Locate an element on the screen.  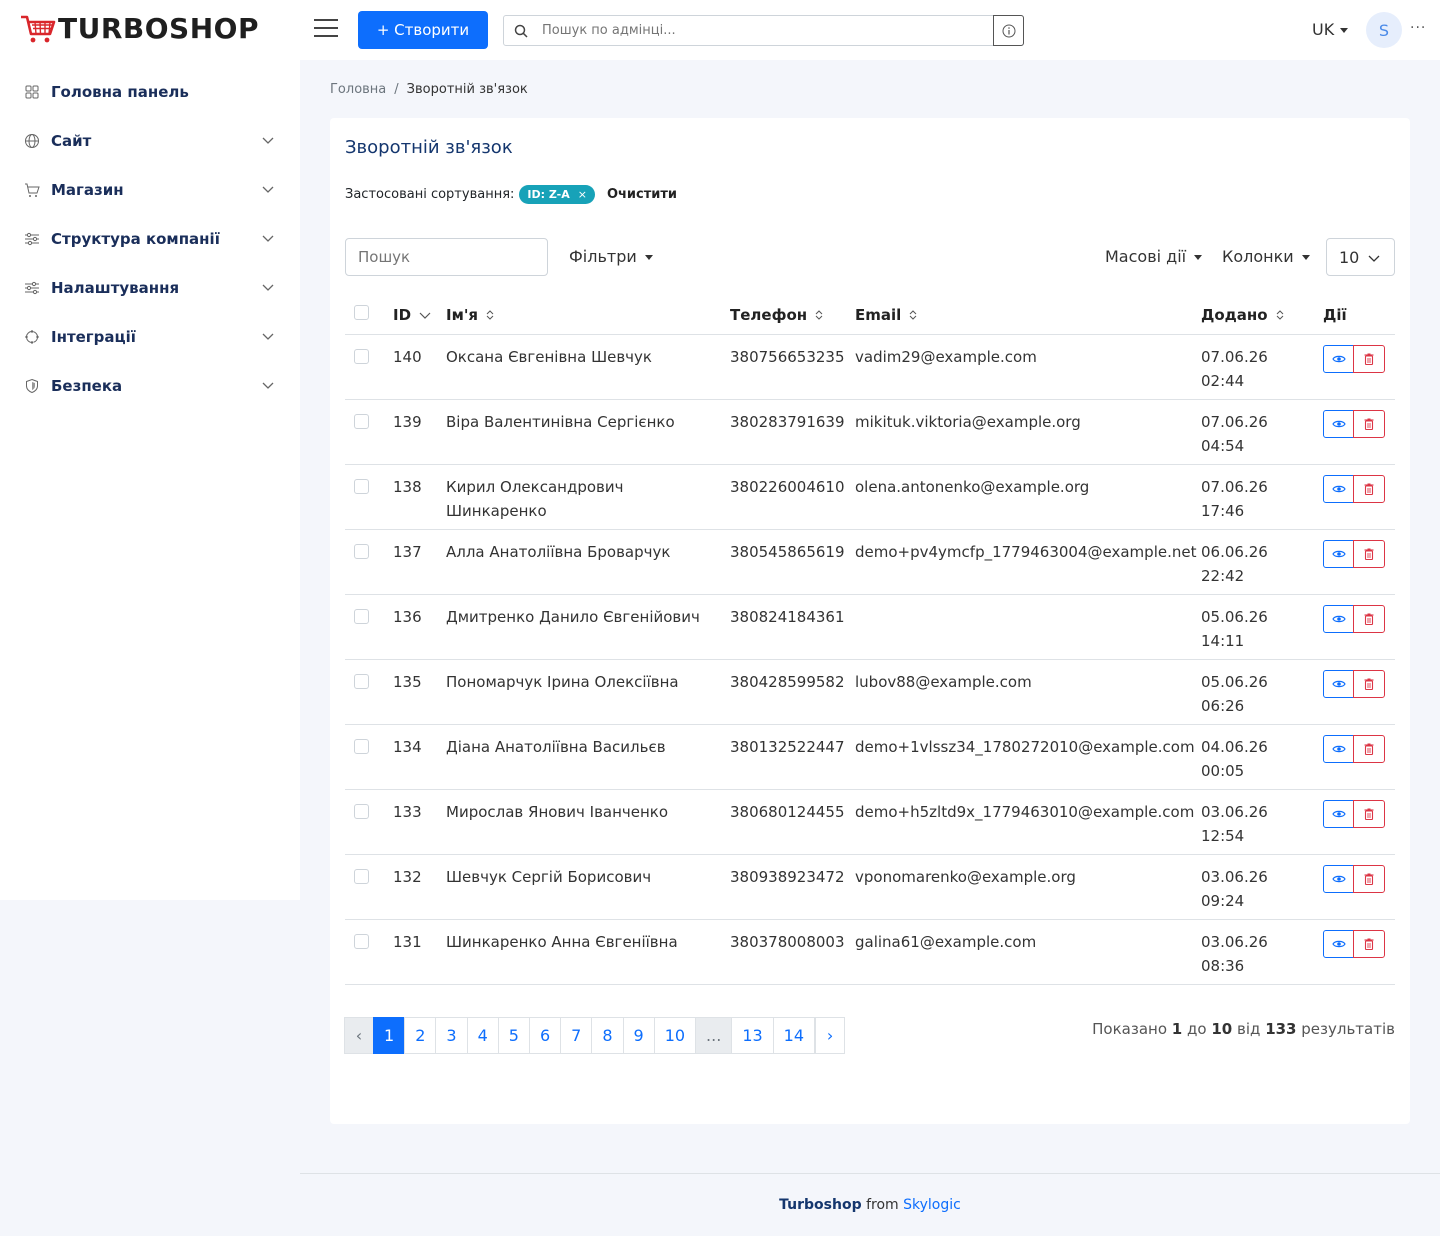
eye-icon is located at coordinates (1338, 748).